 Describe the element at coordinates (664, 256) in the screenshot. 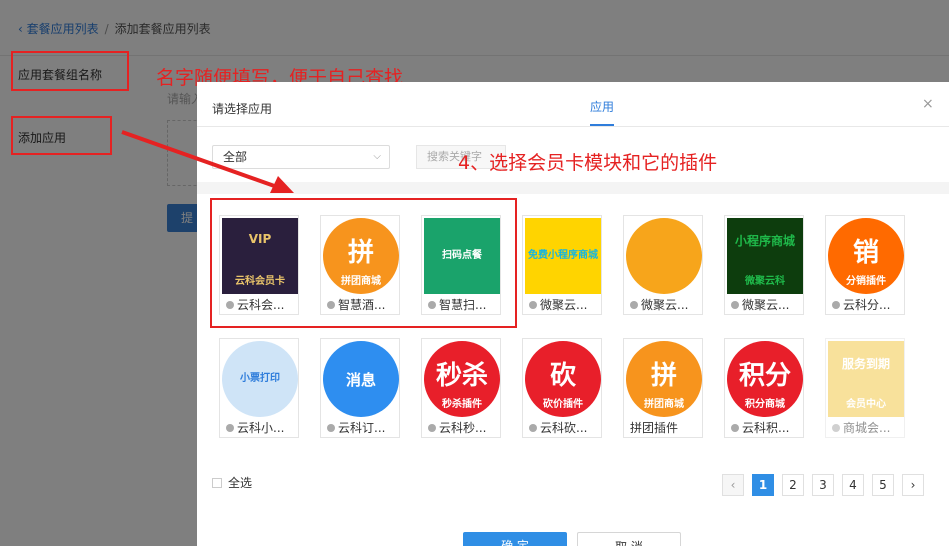

I see `app-thumbnail` at that location.